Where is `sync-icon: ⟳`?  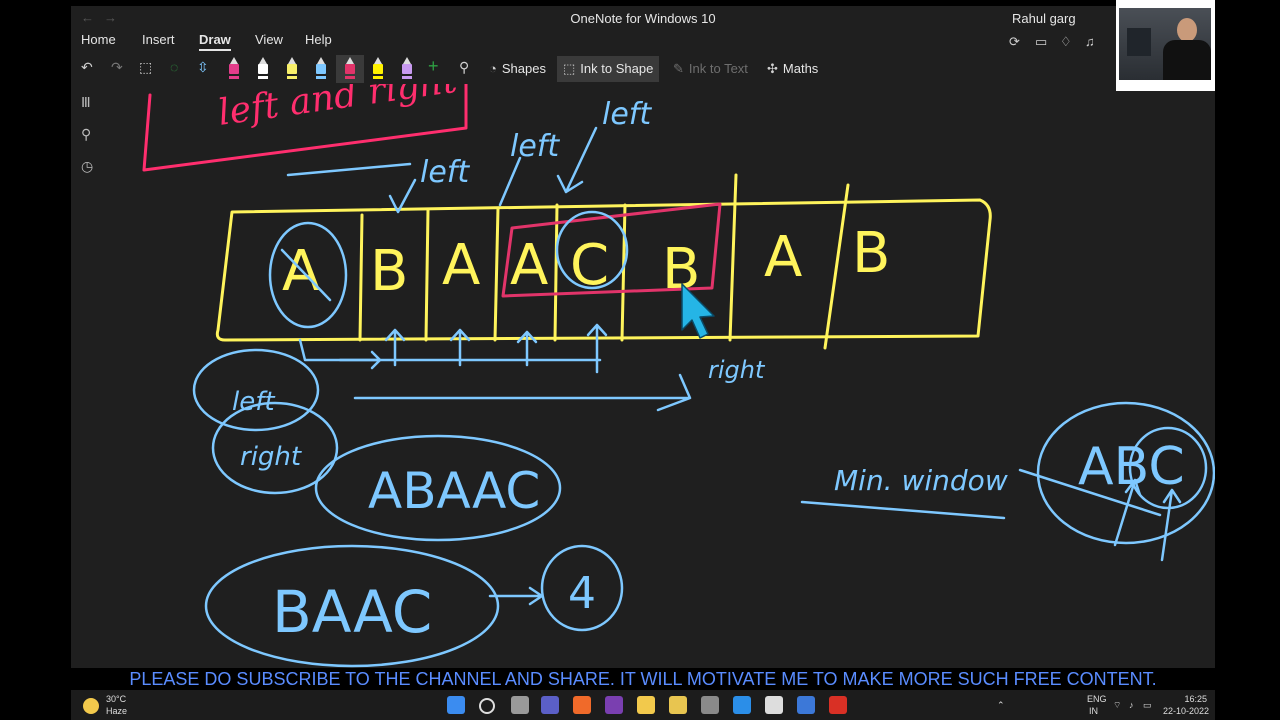 sync-icon: ⟳ is located at coordinates (1014, 42).